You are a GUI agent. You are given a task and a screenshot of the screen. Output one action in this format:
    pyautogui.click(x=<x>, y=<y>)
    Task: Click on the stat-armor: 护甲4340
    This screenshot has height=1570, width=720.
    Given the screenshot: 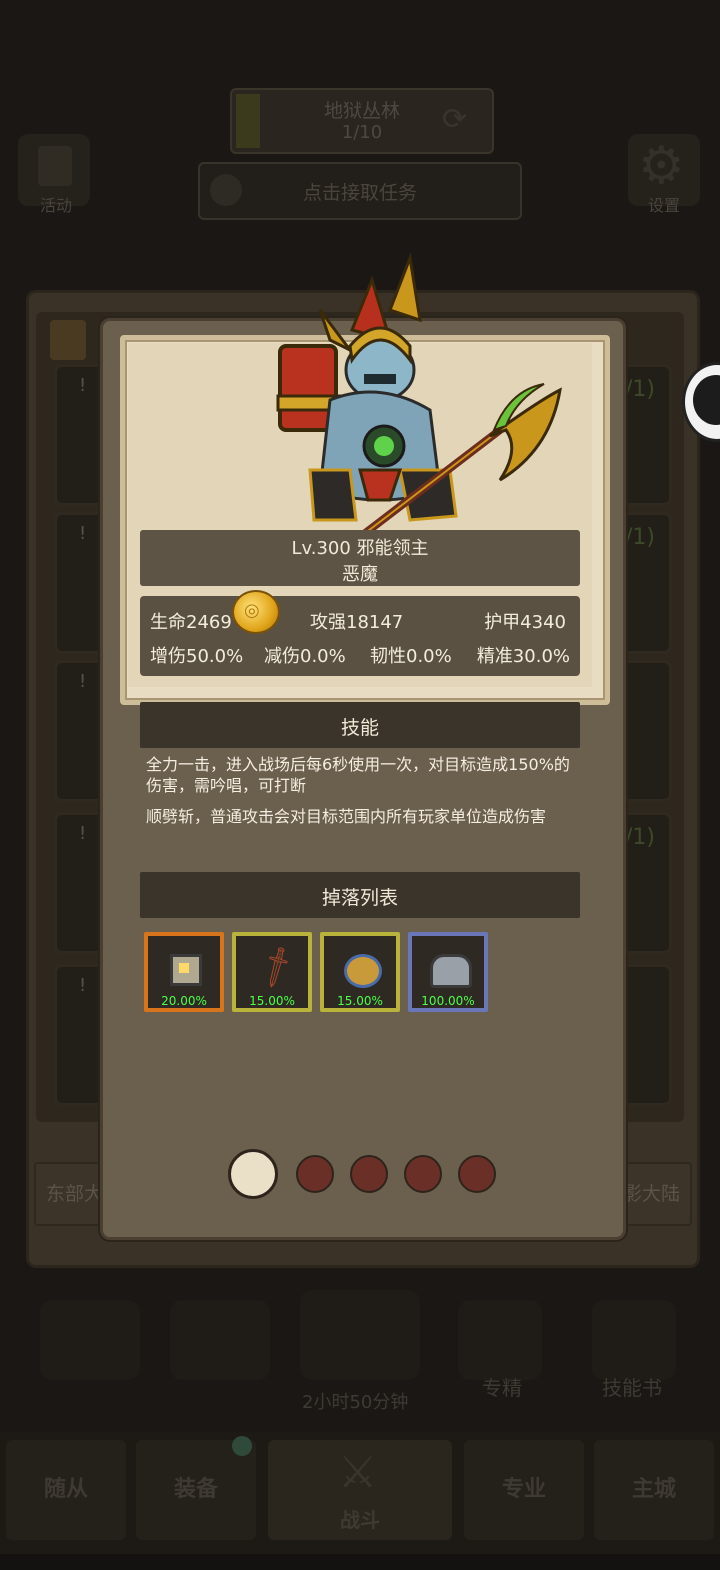 What is the action you would take?
    pyautogui.click(x=525, y=622)
    